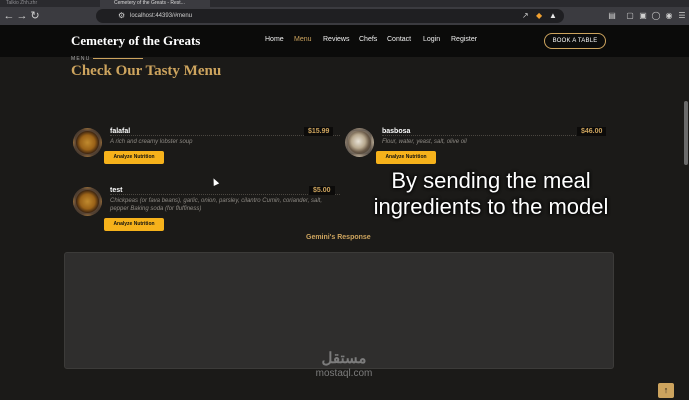 The height and width of the screenshot is (400, 689). Describe the element at coordinates (215, 181) in the screenshot. I see `mouse-cursor-icon` at that location.